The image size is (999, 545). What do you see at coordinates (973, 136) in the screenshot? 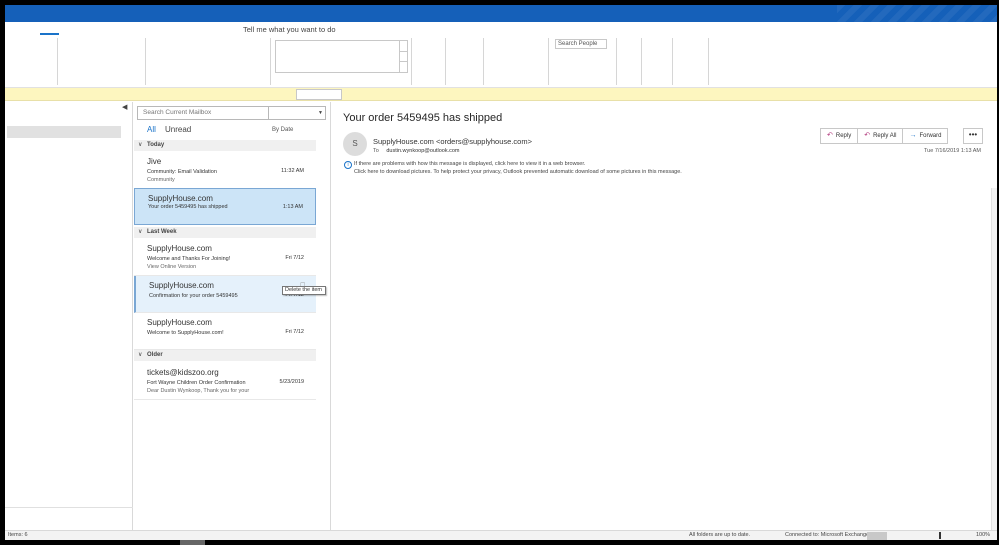
I see `more-actions-button: •••` at bounding box center [973, 136].